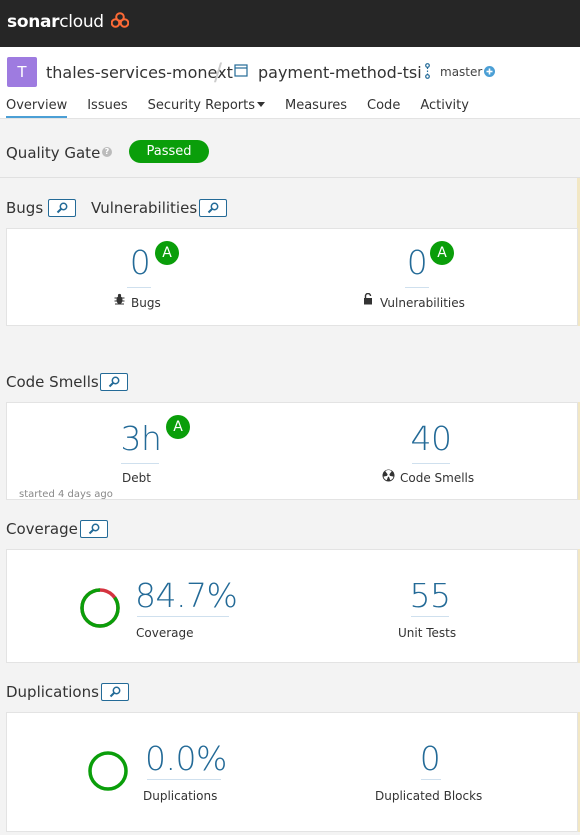  What do you see at coordinates (368, 299) in the screenshot?
I see `lock-icon` at bounding box center [368, 299].